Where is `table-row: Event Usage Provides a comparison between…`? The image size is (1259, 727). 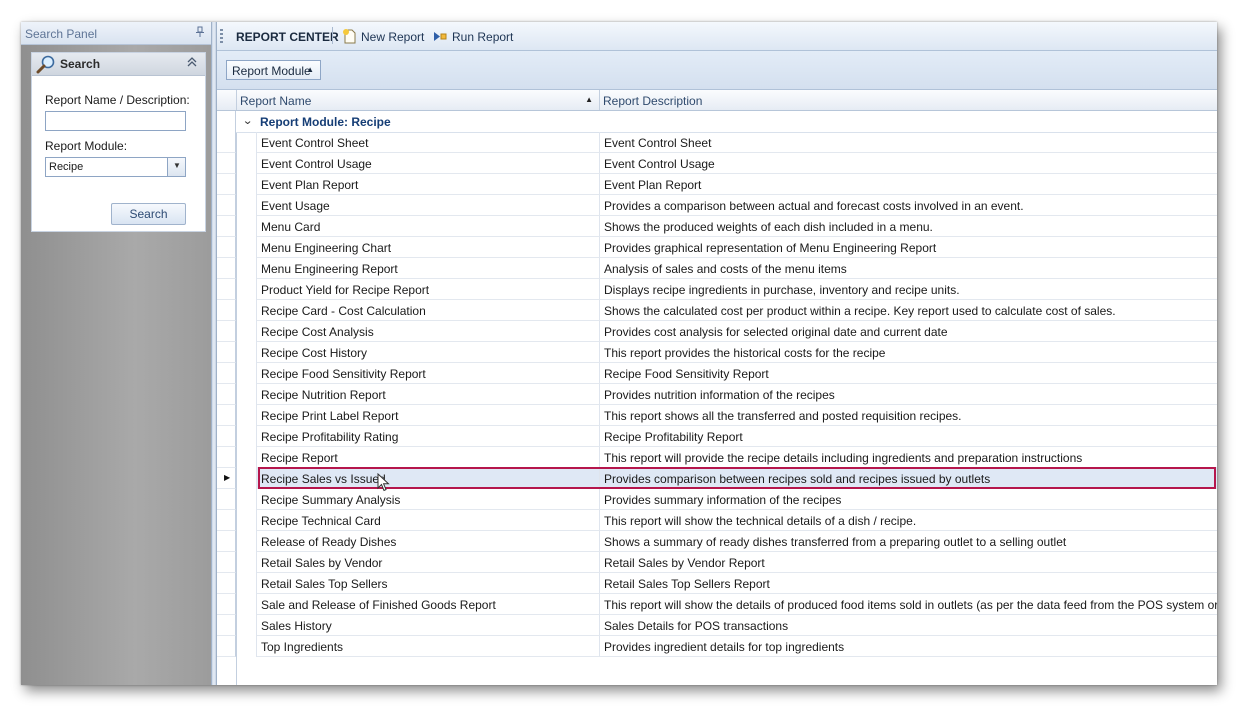
table-row: Event Usage Provides a comparison between… is located at coordinates (717, 205).